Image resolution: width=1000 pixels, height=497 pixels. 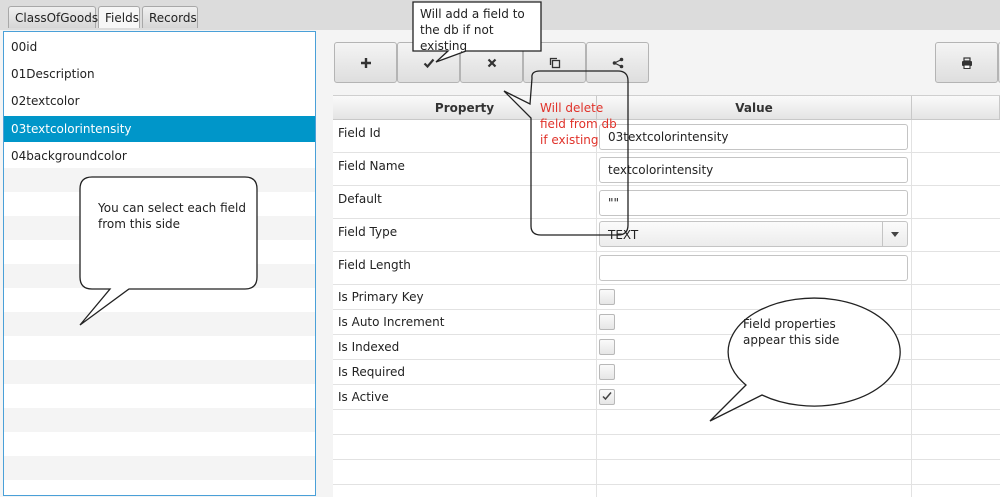 I want to click on delete-callout-text: Will delete field from db if existing, so click(x=578, y=124).